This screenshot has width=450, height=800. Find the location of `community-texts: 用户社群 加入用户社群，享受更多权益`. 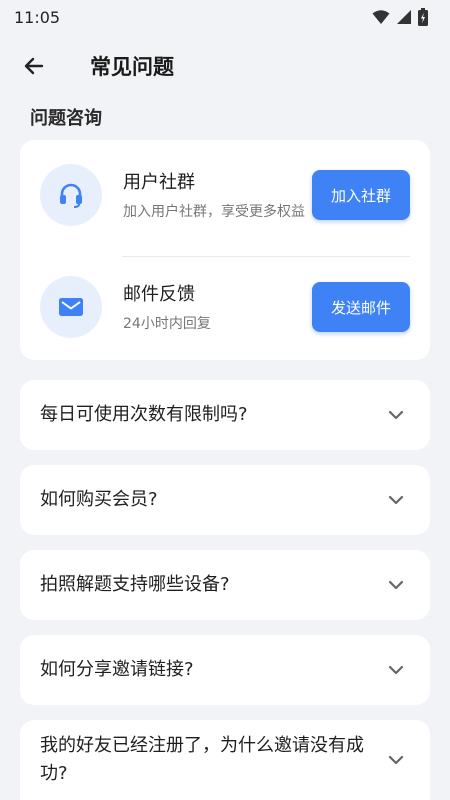

community-texts: 用户社群 加入用户社群，享受更多权益 is located at coordinates (218, 195).